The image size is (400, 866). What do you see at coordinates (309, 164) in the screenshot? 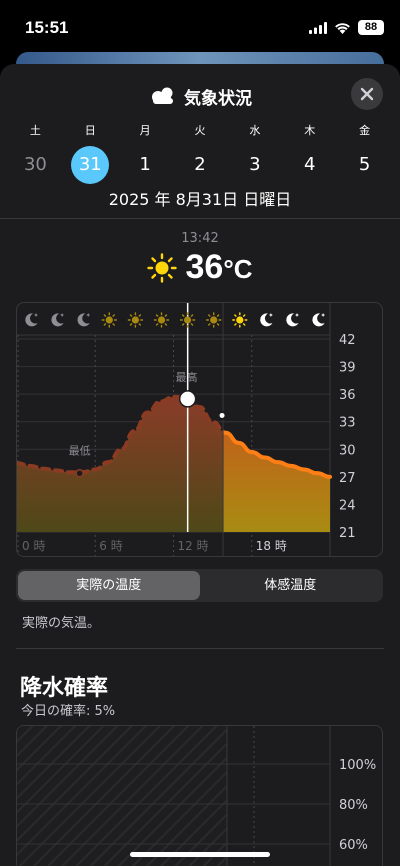
I see `date-number: 4` at bounding box center [309, 164].